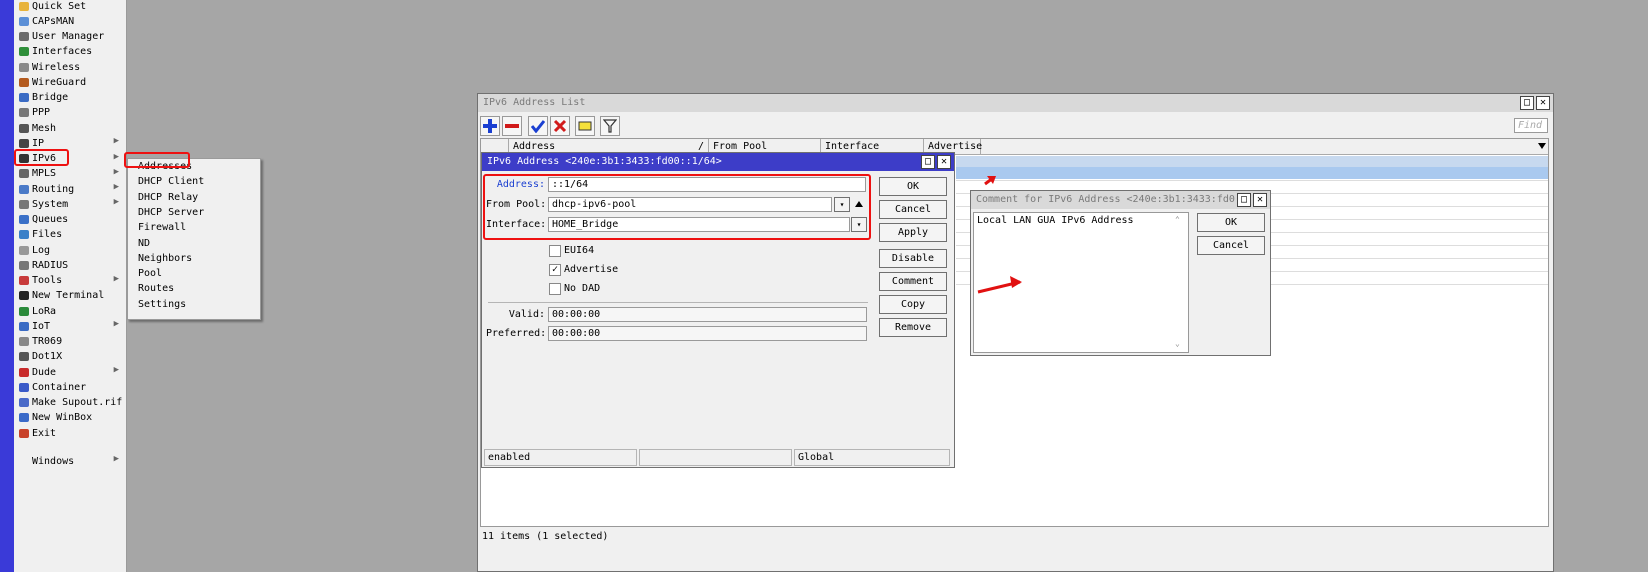 Image resolution: width=1648 pixels, height=572 pixels. I want to click on red-arrowhead-comment, so click(1016, 282).